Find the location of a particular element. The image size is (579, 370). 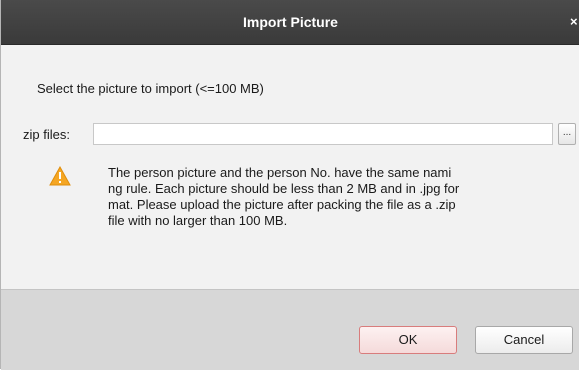

close-icon: × is located at coordinates (574, 22).